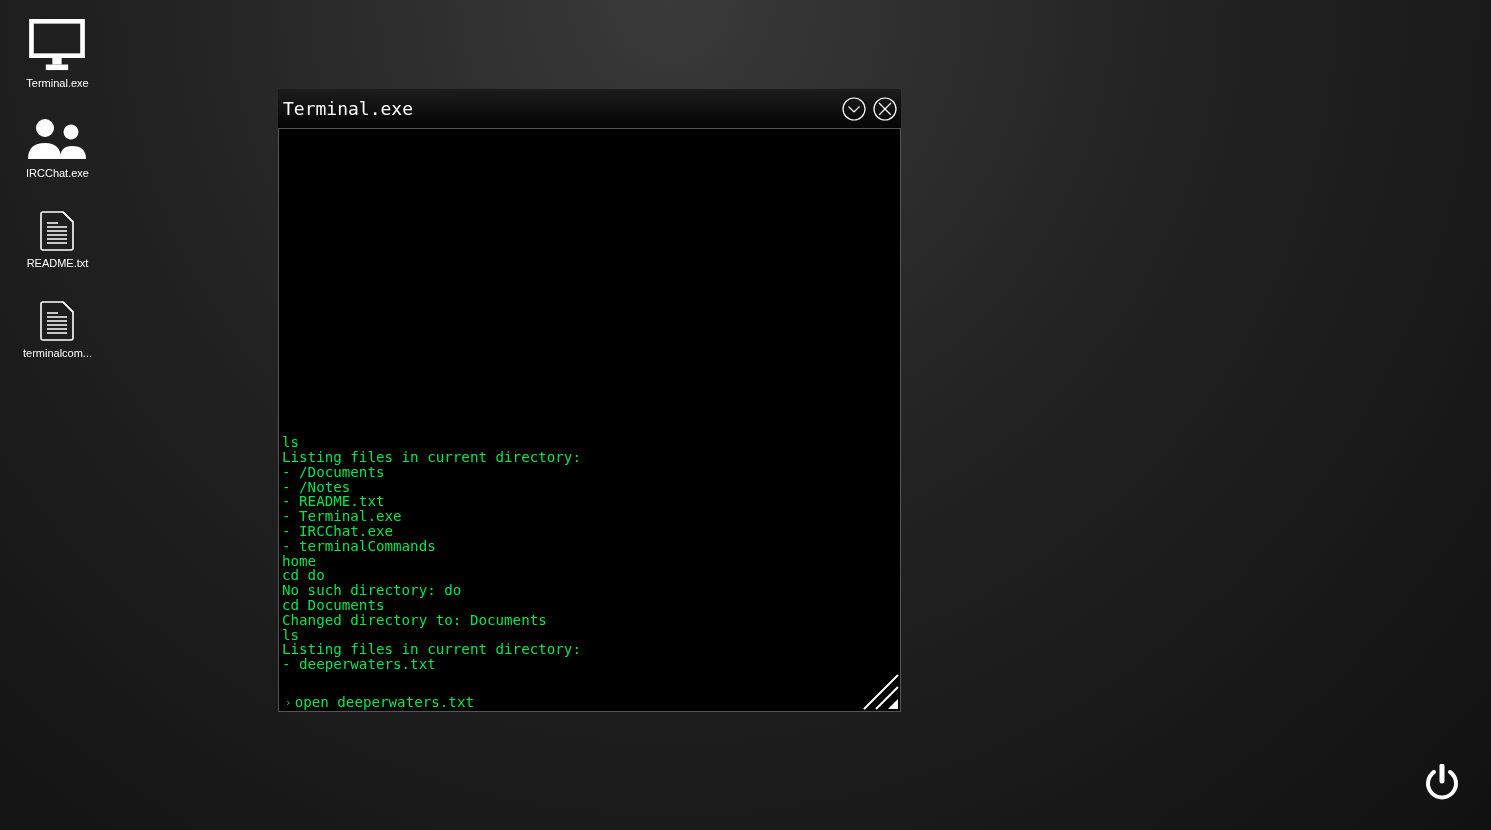 The height and width of the screenshot is (830, 1491). Describe the element at coordinates (288, 702) in the screenshot. I see `prompt-symbol: ›` at that location.